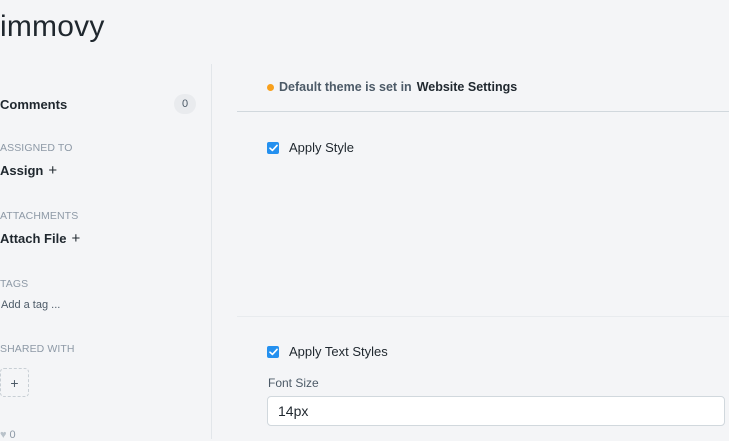 The image size is (729, 441). Describe the element at coordinates (12, 435) in the screenshot. I see `likes-count: 0` at that location.